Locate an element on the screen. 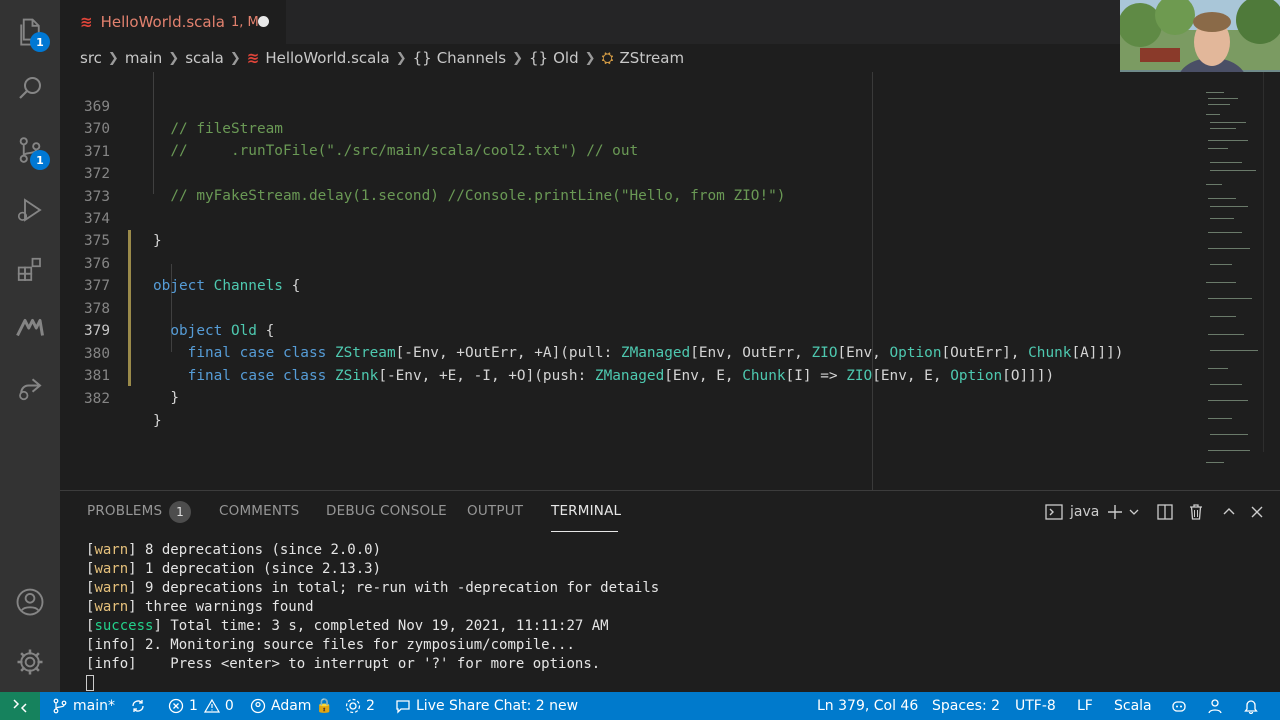  terminal-icon is located at coordinates (1054, 512).